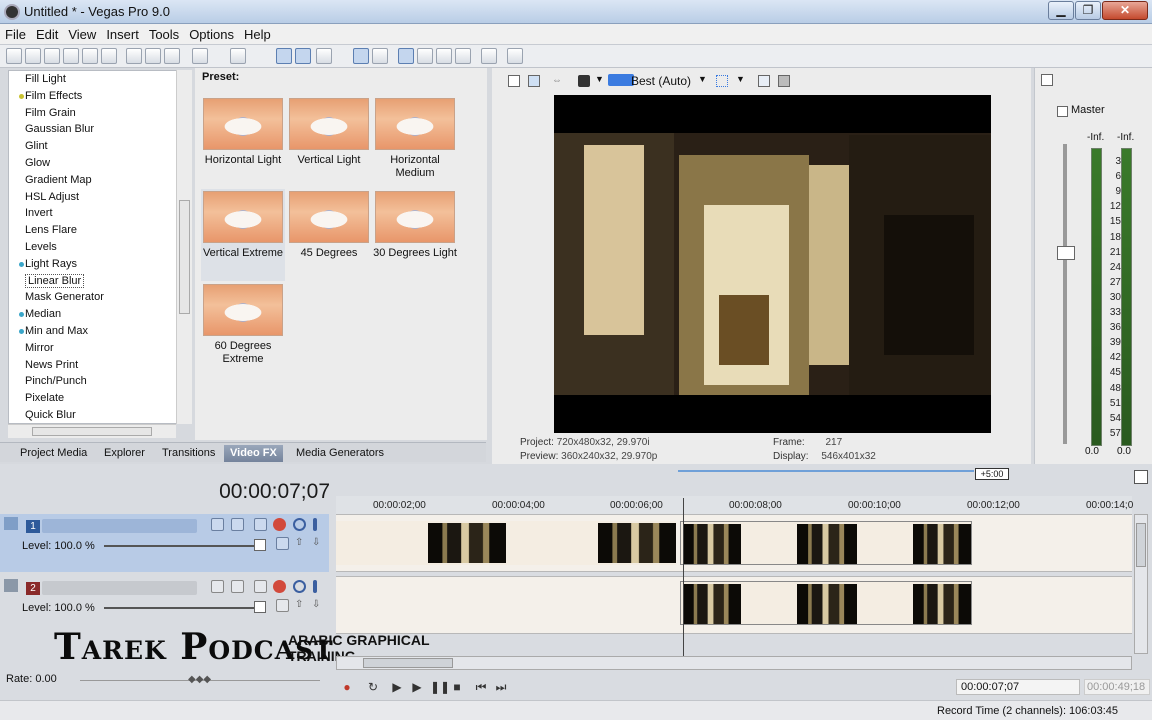 The image size is (1152, 720). I want to click on menu-view: View, so click(82, 34).